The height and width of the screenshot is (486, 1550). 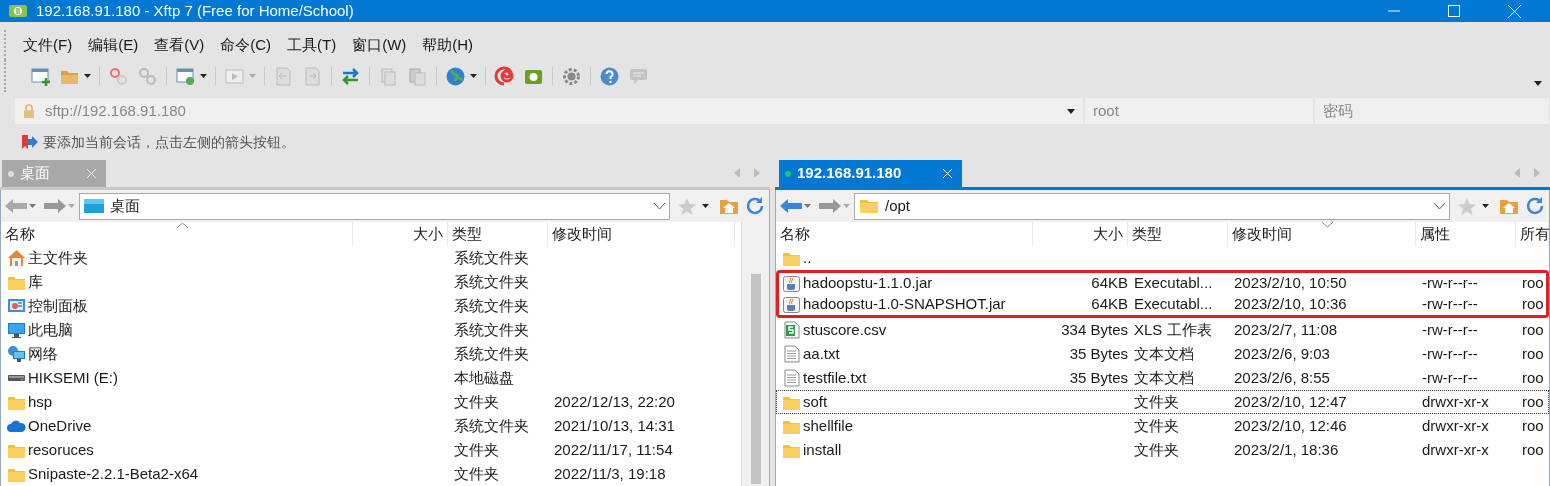 What do you see at coordinates (791, 378) in the screenshot?
I see `document-icon` at bounding box center [791, 378].